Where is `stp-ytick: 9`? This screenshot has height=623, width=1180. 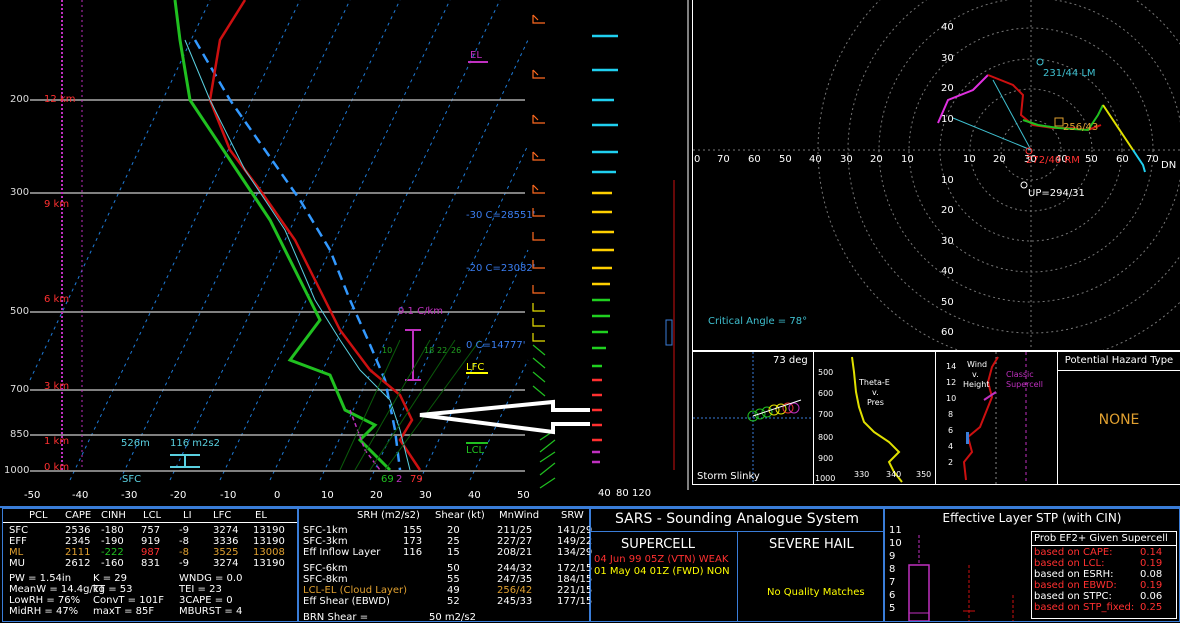
stp-ytick: 9 is located at coordinates (892, 556).